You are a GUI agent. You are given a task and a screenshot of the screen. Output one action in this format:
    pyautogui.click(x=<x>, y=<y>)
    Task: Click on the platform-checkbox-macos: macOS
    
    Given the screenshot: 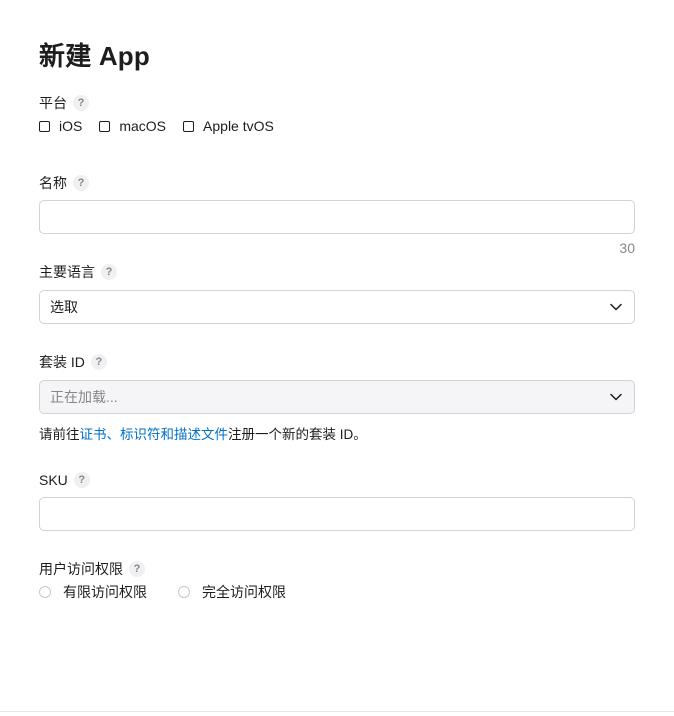 What is the action you would take?
    pyautogui.click(x=132, y=126)
    